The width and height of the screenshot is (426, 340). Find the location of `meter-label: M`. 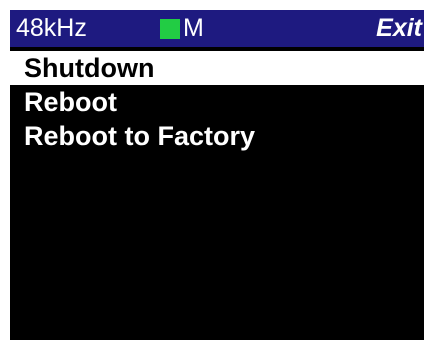

meter-label: M is located at coordinates (193, 28).